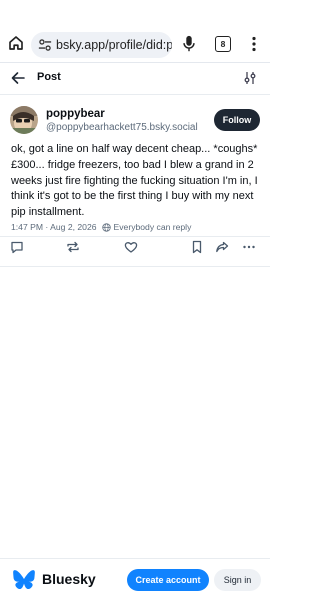  I want to click on tab-switcher-button: 8, so click(223, 44).